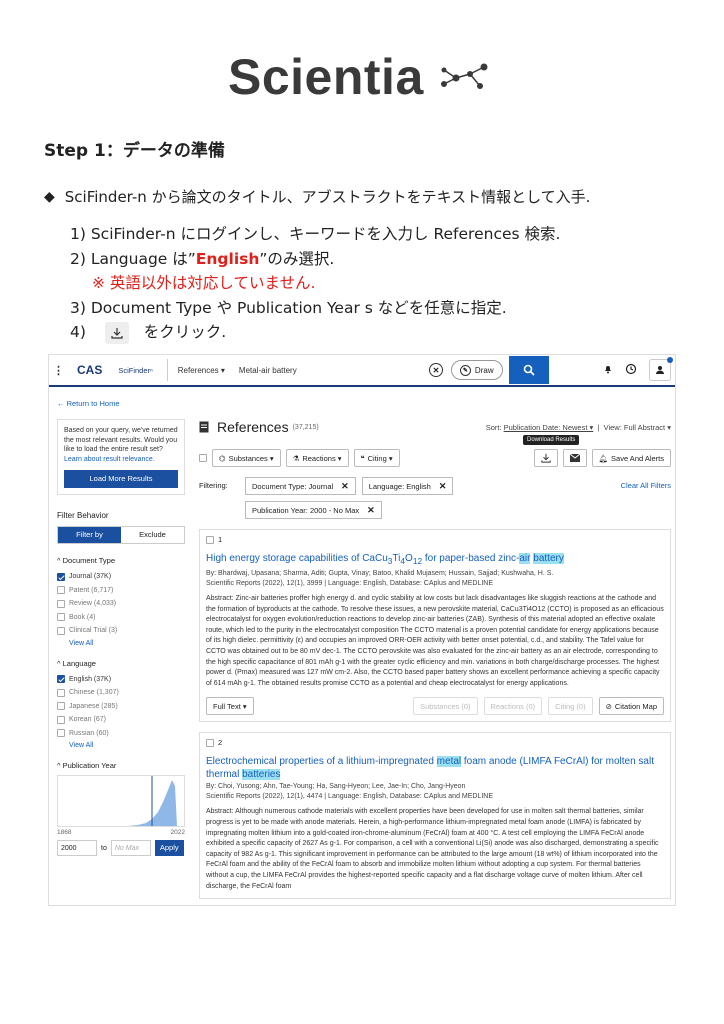  I want to click on citing-count-button: Citing (0), so click(570, 706).